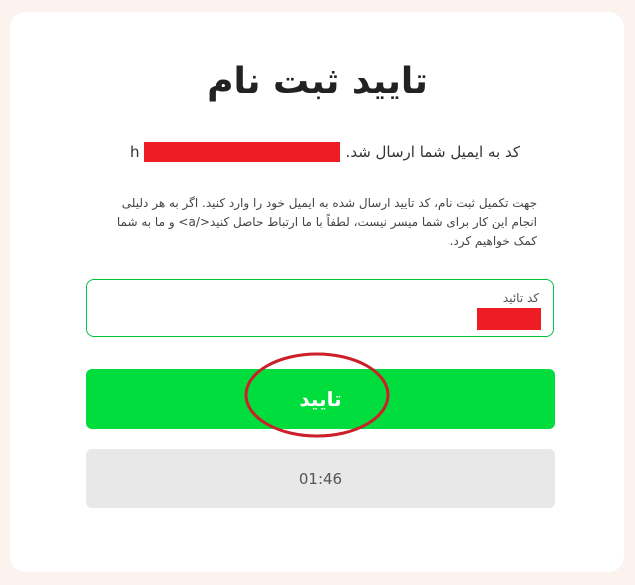 This screenshot has height=585, width=635. Describe the element at coordinates (241, 152) in the screenshot. I see `email-redaction` at that location.